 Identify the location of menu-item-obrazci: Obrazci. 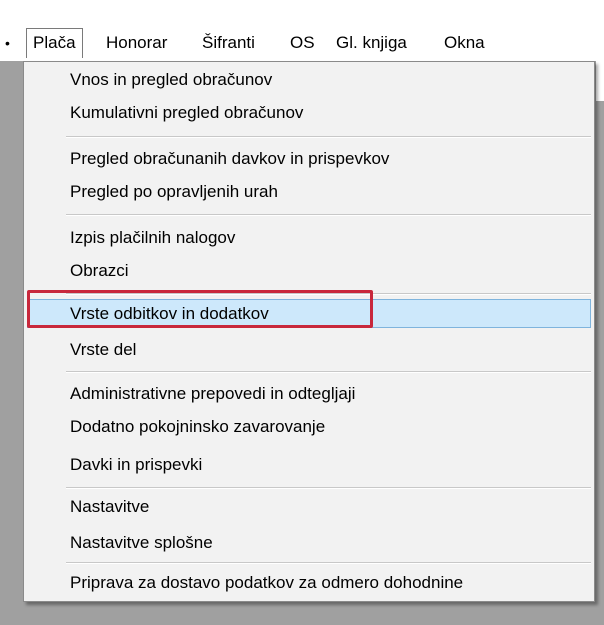
(309, 270).